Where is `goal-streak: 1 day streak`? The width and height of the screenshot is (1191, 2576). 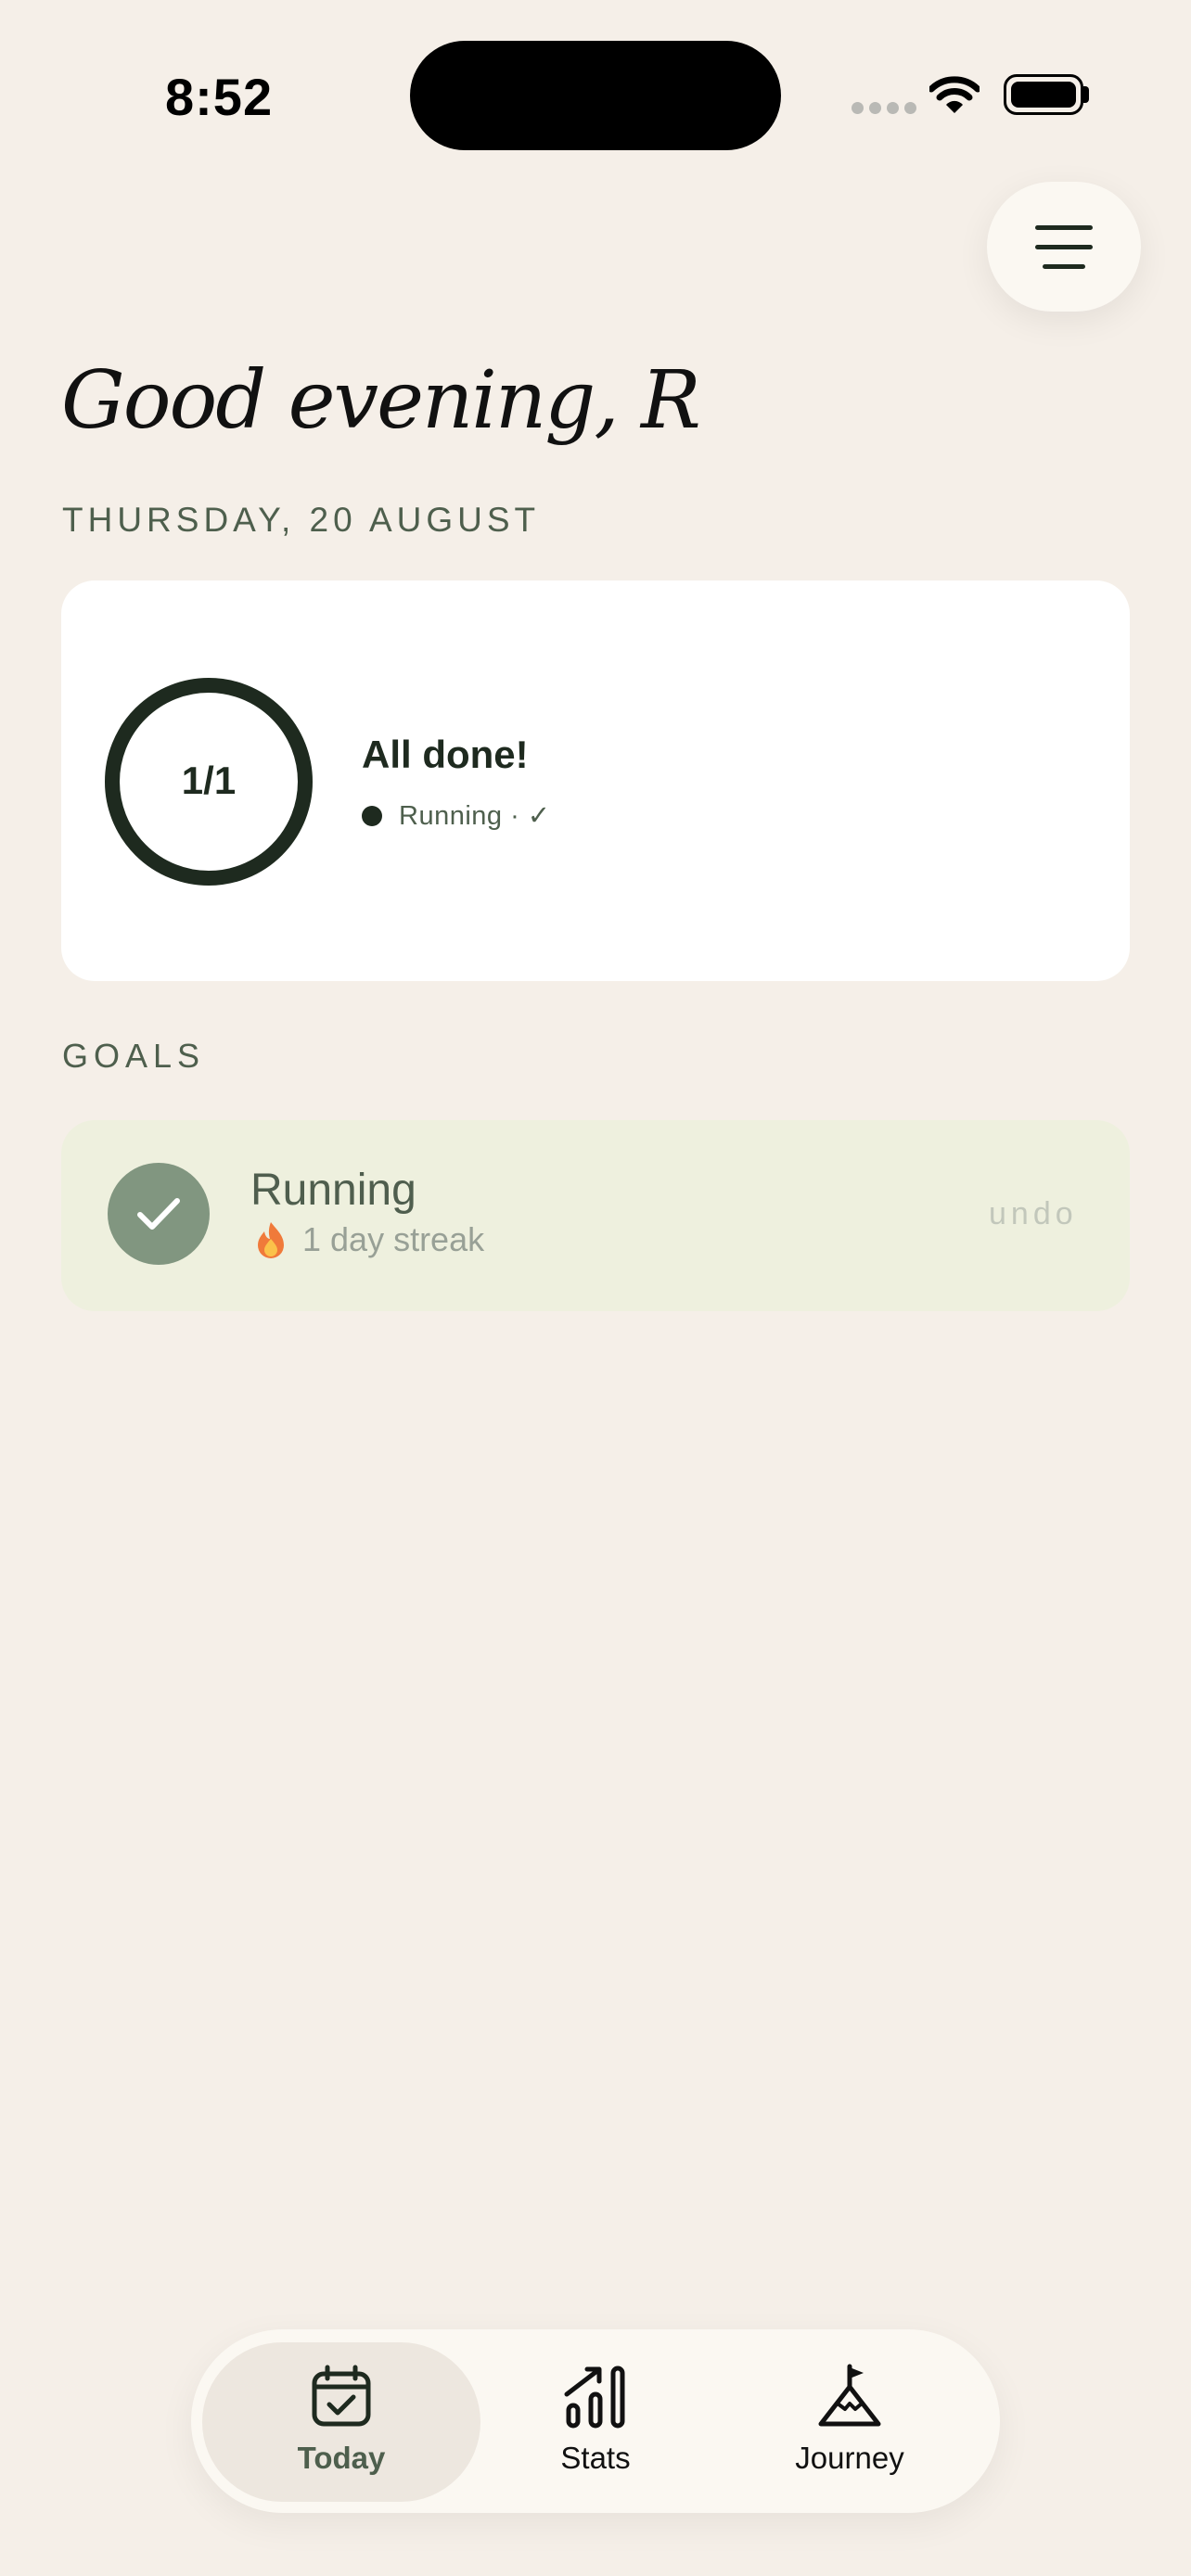
goal-streak: 1 day streak is located at coordinates (368, 1239).